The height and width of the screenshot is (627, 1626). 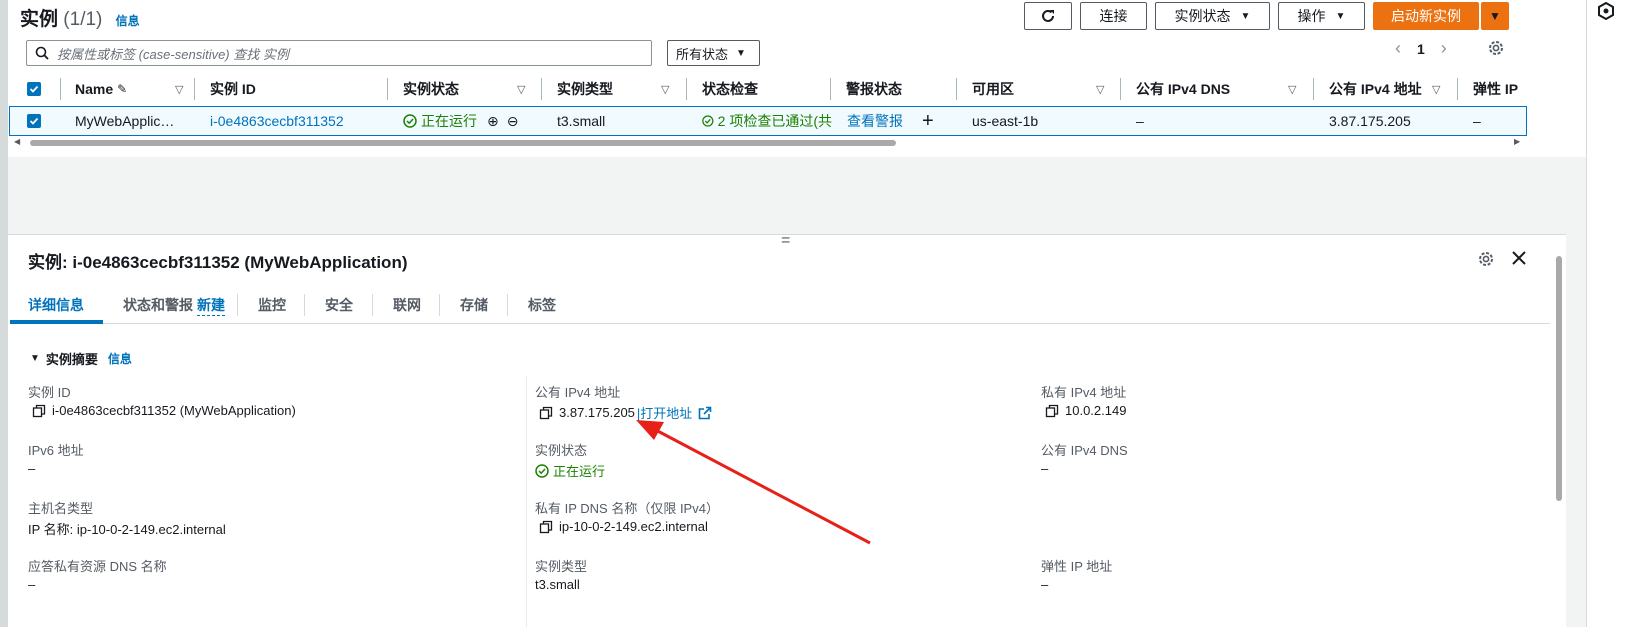 I want to click on status-filter-select: 所有状态 ▼, so click(x=713, y=53).